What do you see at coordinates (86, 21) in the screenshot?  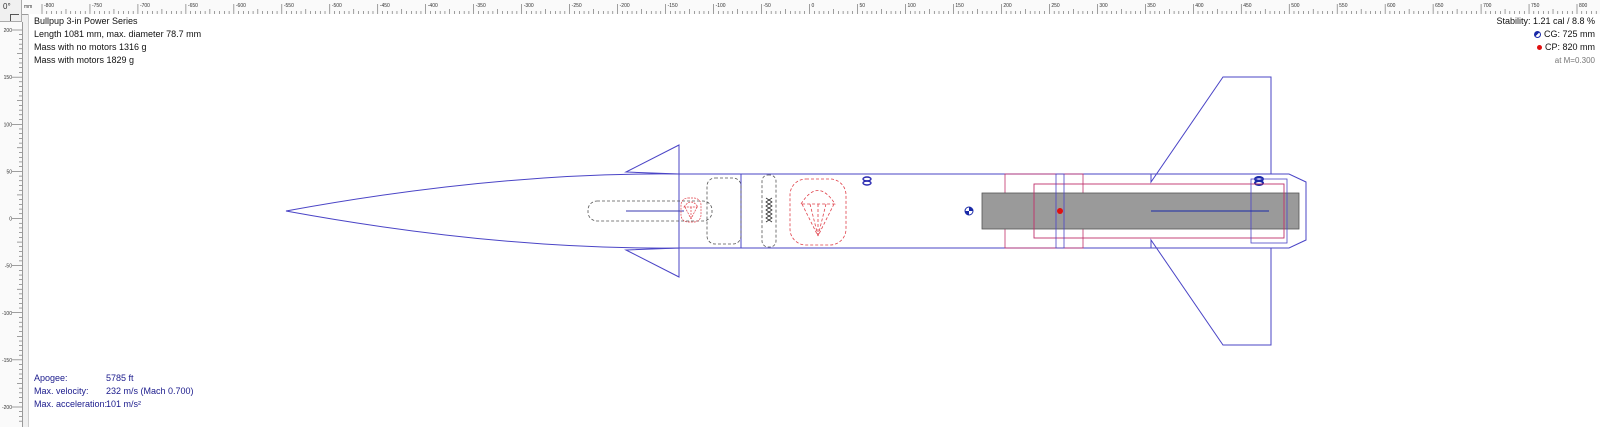 I see `design-name: Bullpup 3-in Power Series` at bounding box center [86, 21].